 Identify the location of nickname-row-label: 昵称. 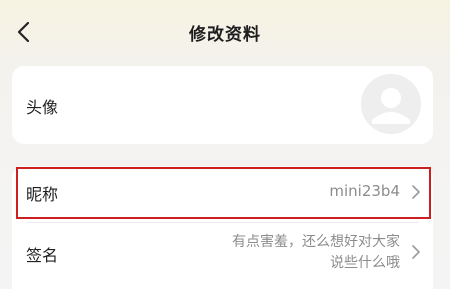
(42, 194).